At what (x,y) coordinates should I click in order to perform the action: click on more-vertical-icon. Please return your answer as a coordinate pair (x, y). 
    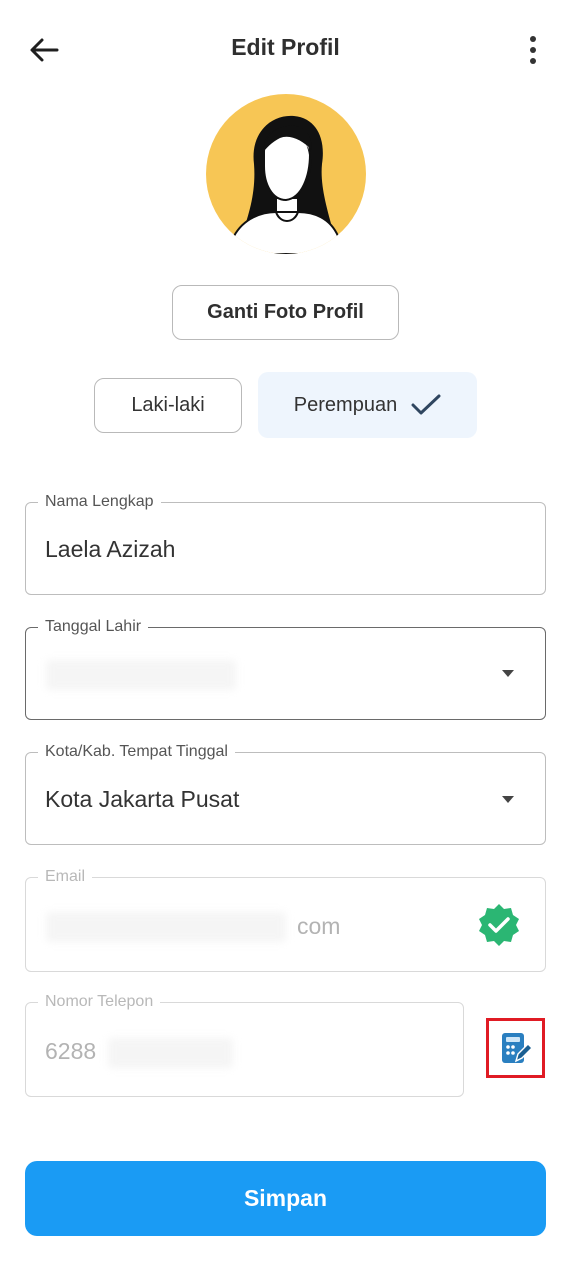
    Looking at the image, I should click on (533, 39).